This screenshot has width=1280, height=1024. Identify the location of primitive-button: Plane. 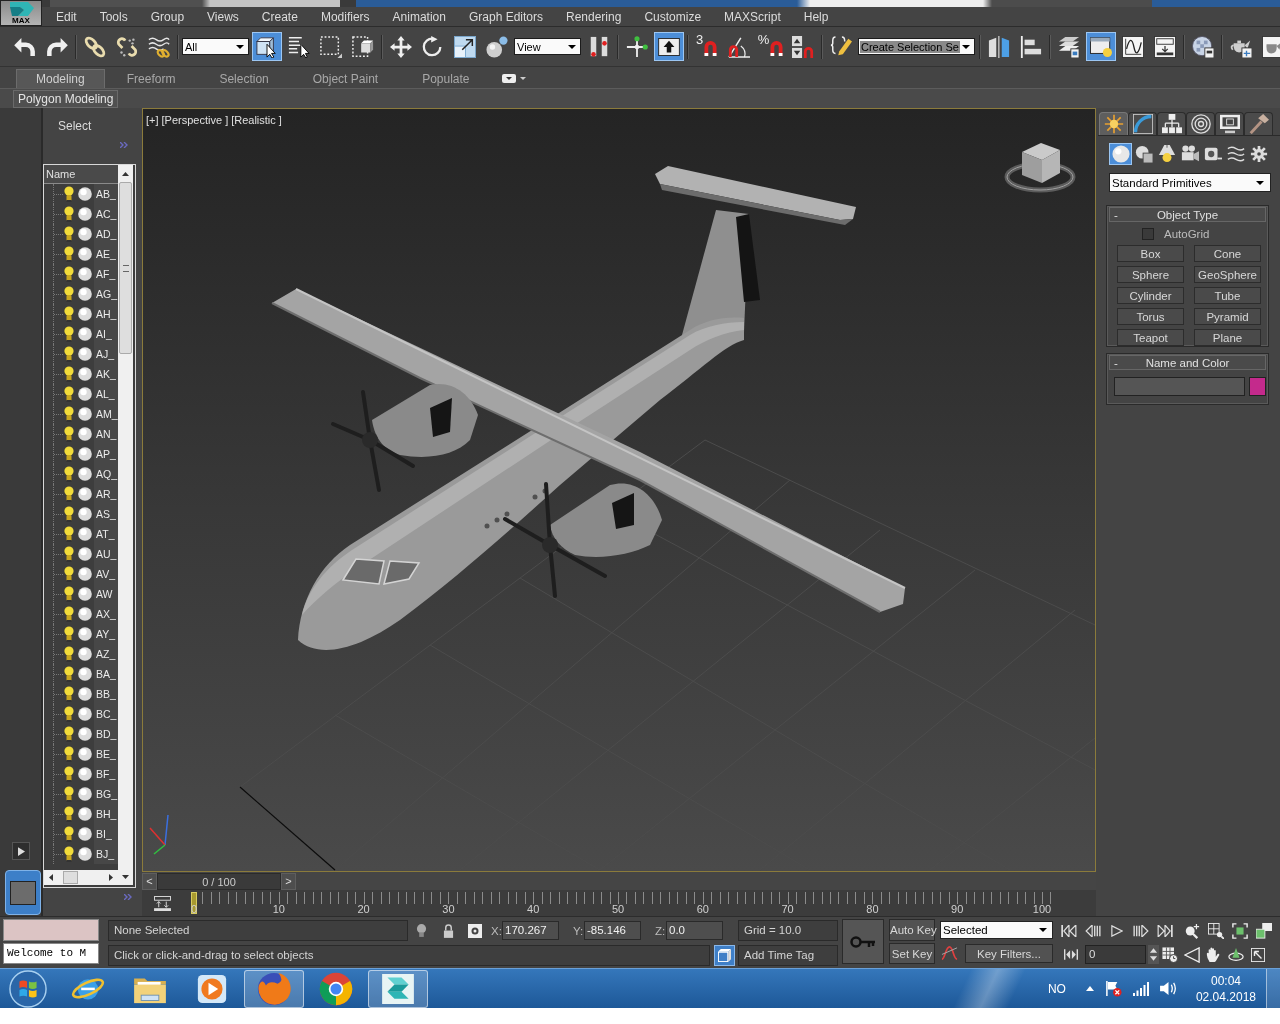
(1227, 337).